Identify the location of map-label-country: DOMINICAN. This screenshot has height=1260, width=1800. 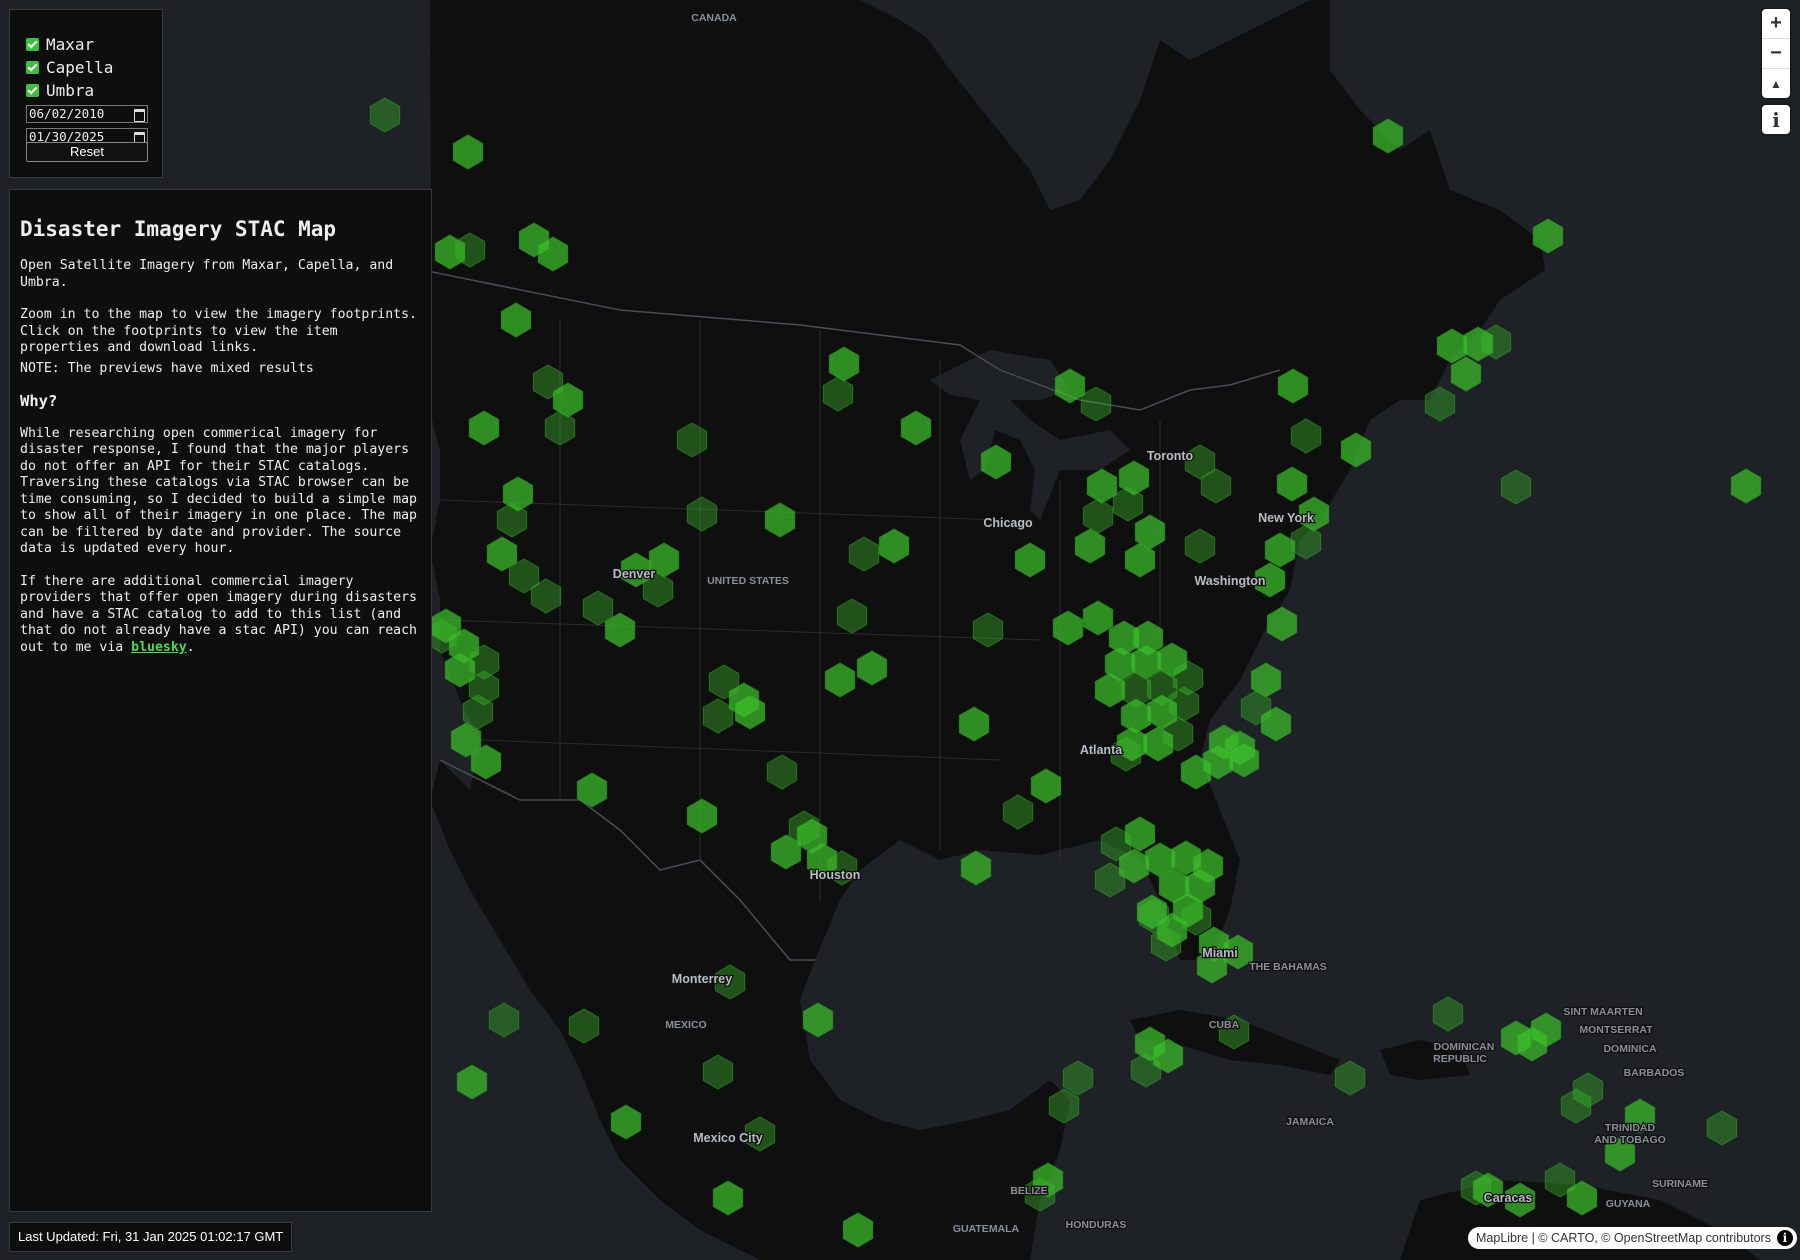
(1464, 1047).